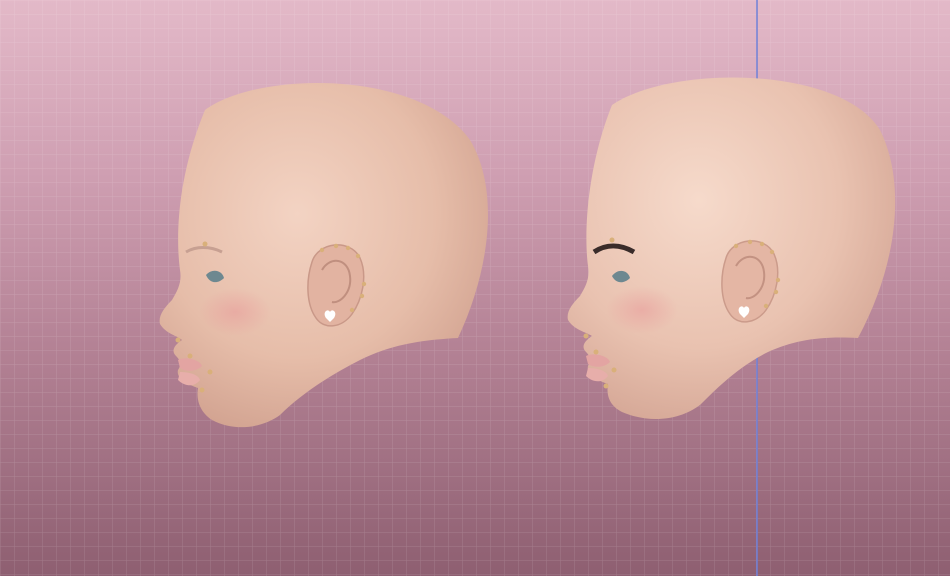 The height and width of the screenshot is (576, 950). What do you see at coordinates (642, 310) in the screenshot?
I see `blush-right` at bounding box center [642, 310].